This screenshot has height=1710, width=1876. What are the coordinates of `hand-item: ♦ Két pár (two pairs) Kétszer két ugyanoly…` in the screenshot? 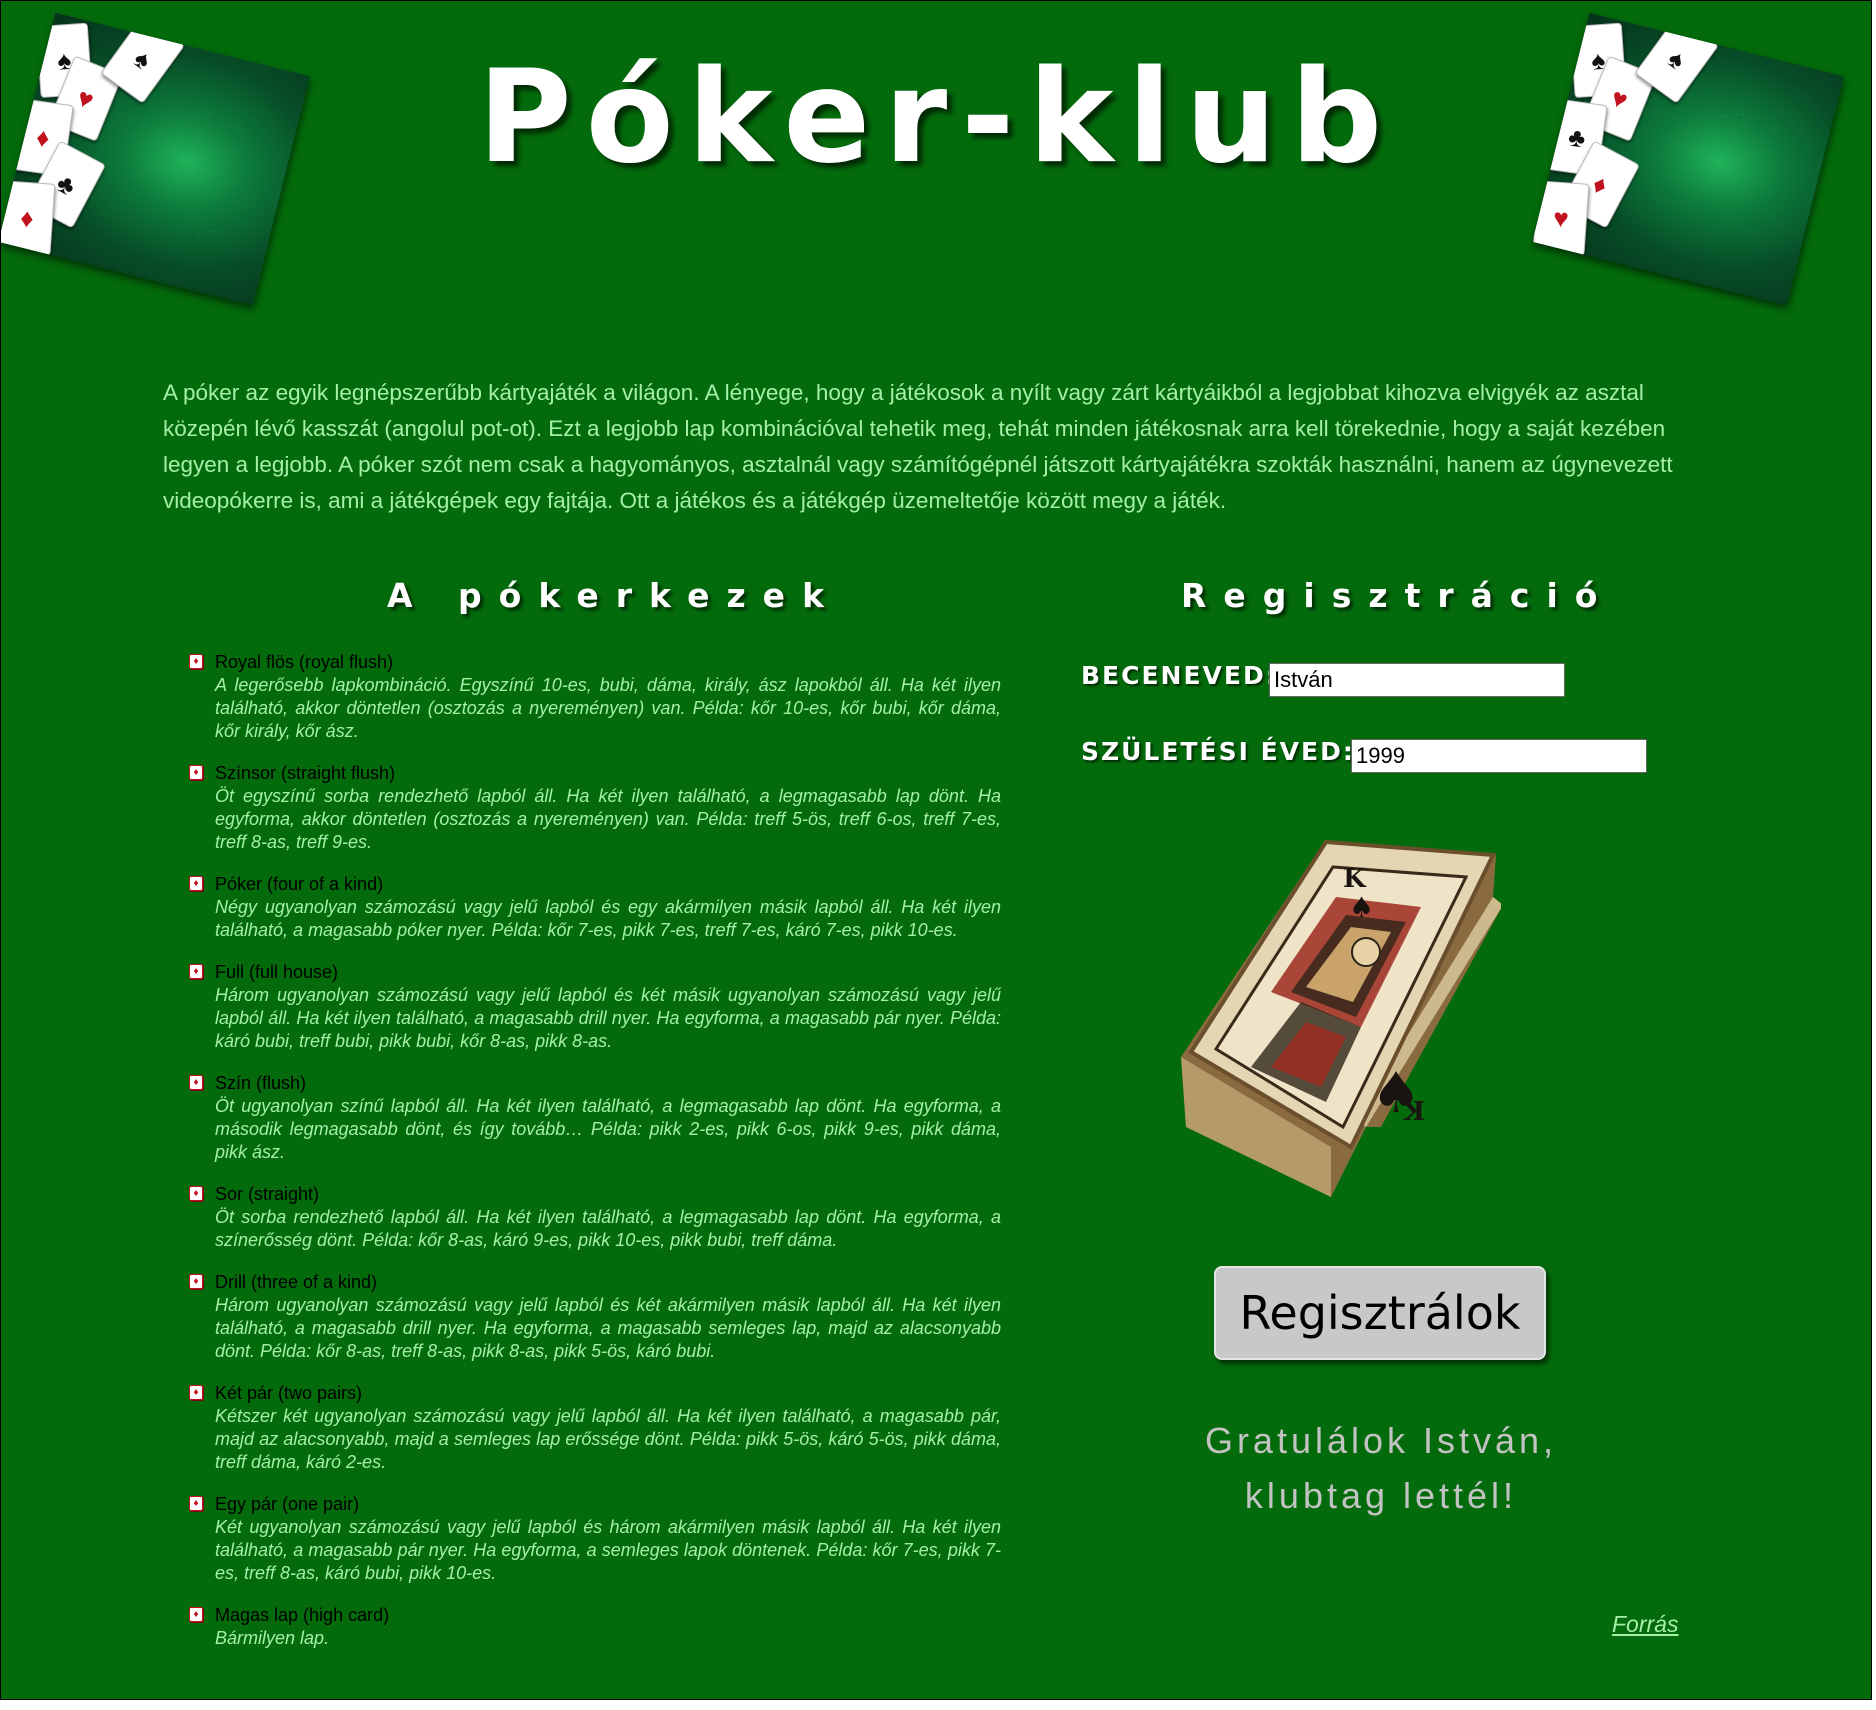 It's located at (595, 1428).